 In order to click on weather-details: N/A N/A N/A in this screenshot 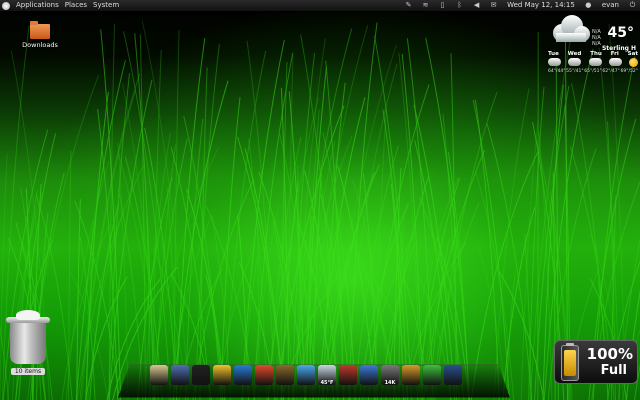, I will do `click(596, 38)`.